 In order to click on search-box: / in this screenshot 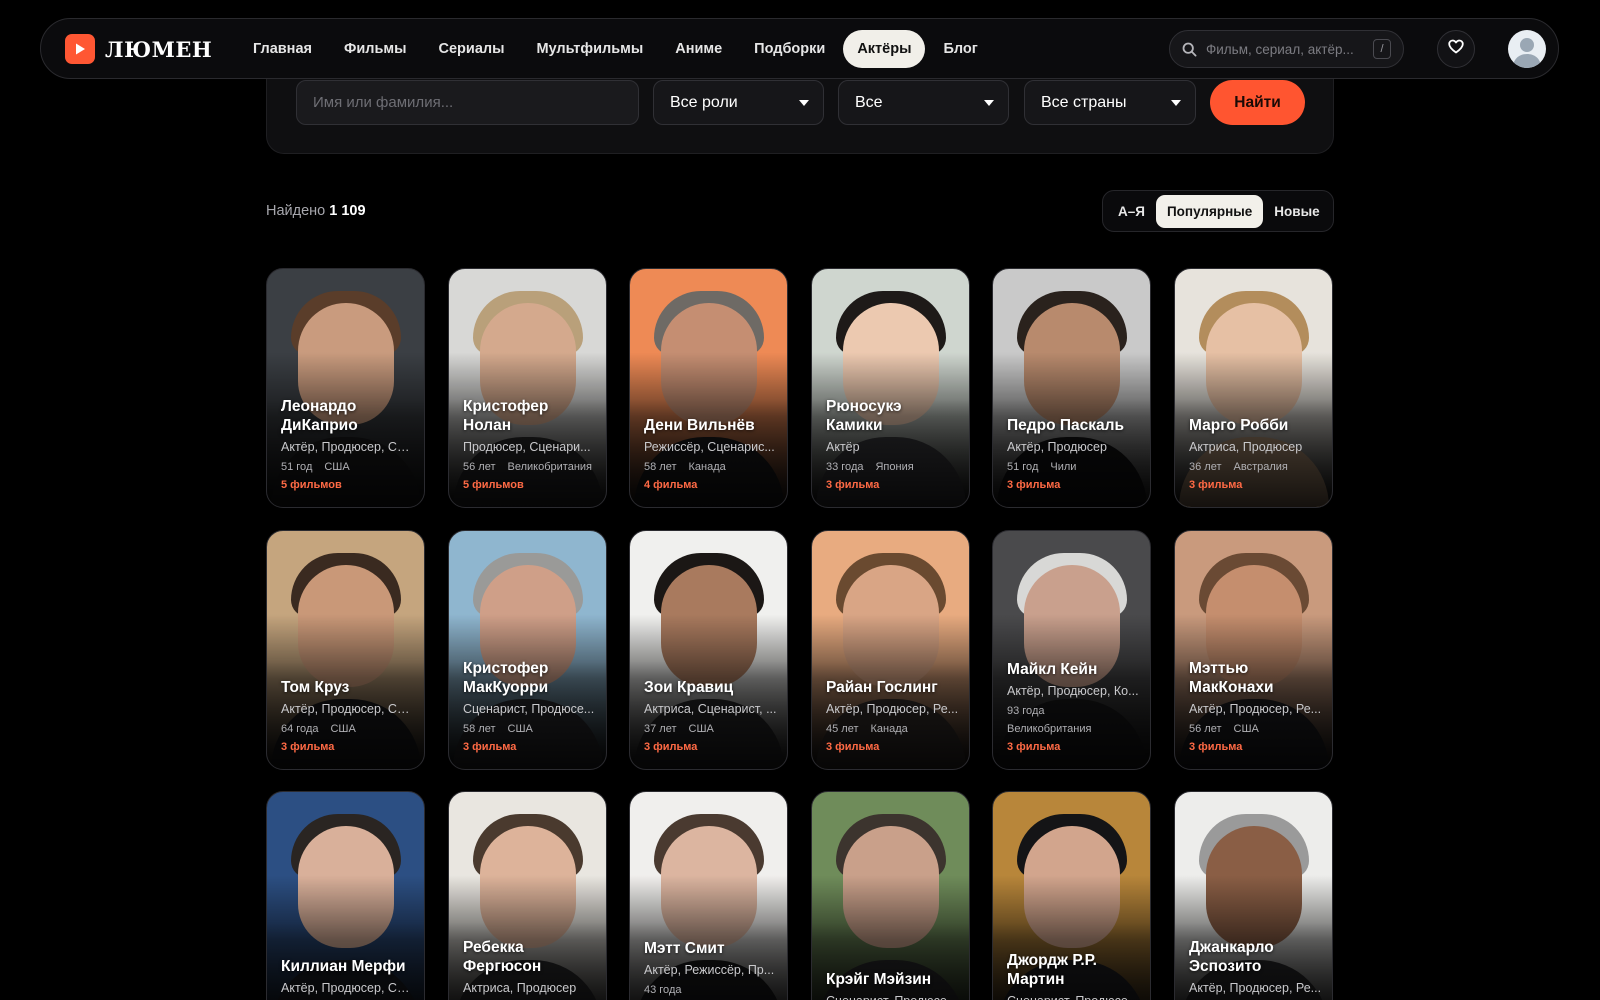, I will do `click(1286, 49)`.